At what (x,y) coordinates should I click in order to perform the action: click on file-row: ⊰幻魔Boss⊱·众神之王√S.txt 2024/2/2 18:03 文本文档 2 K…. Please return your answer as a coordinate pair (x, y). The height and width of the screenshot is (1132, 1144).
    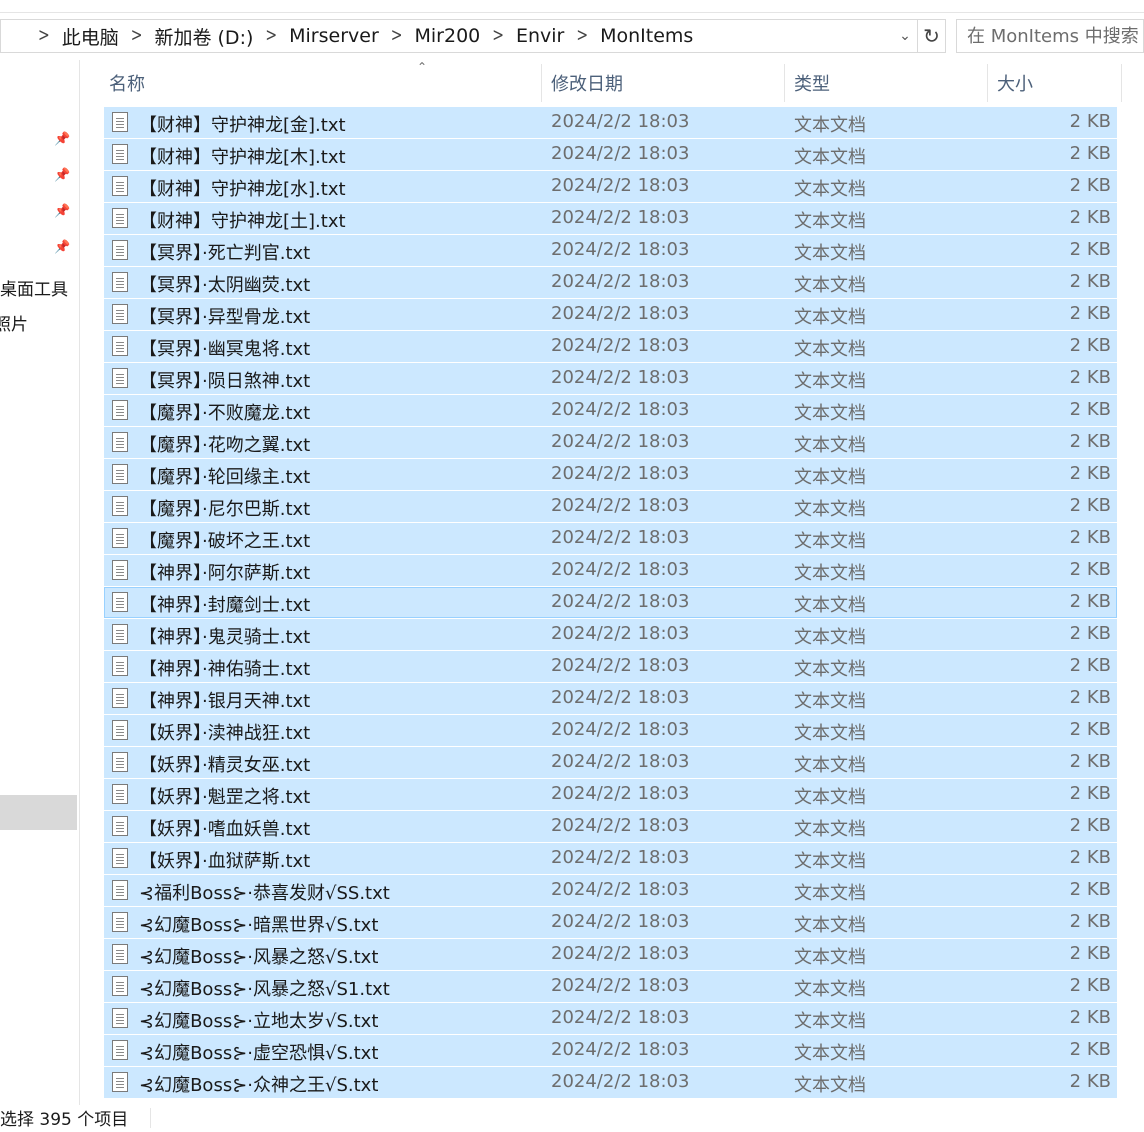
    Looking at the image, I should click on (610, 1082).